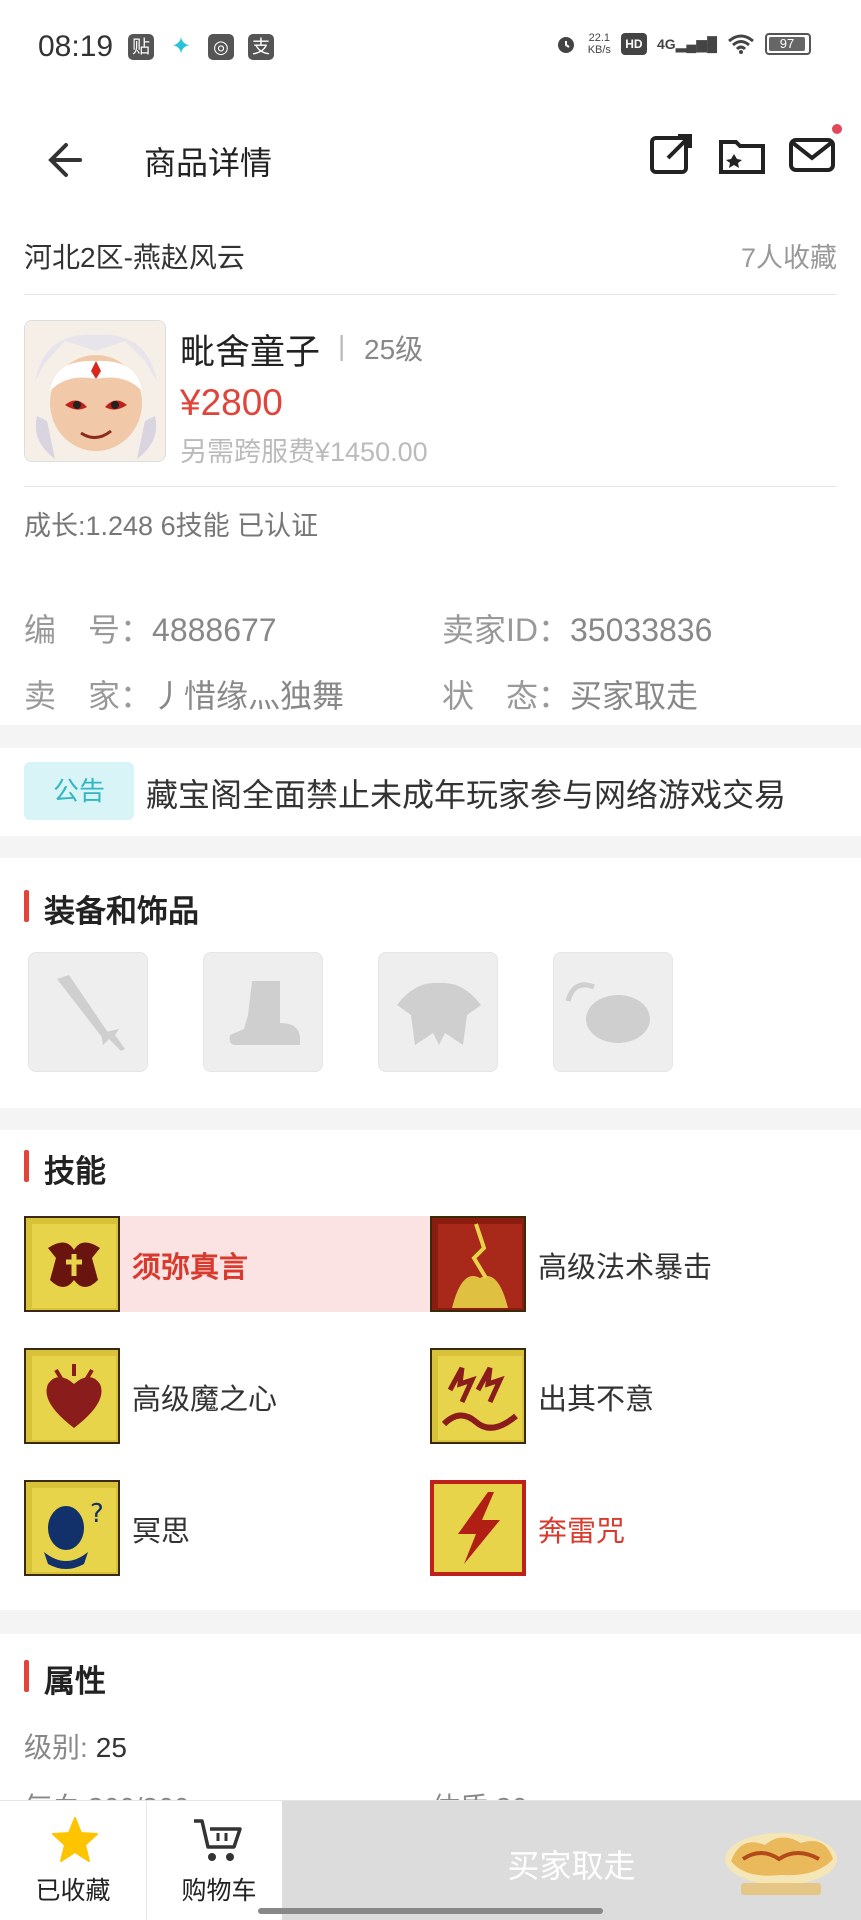  What do you see at coordinates (75, 1747) in the screenshot?
I see `attr-level: 级别: 25` at bounding box center [75, 1747].